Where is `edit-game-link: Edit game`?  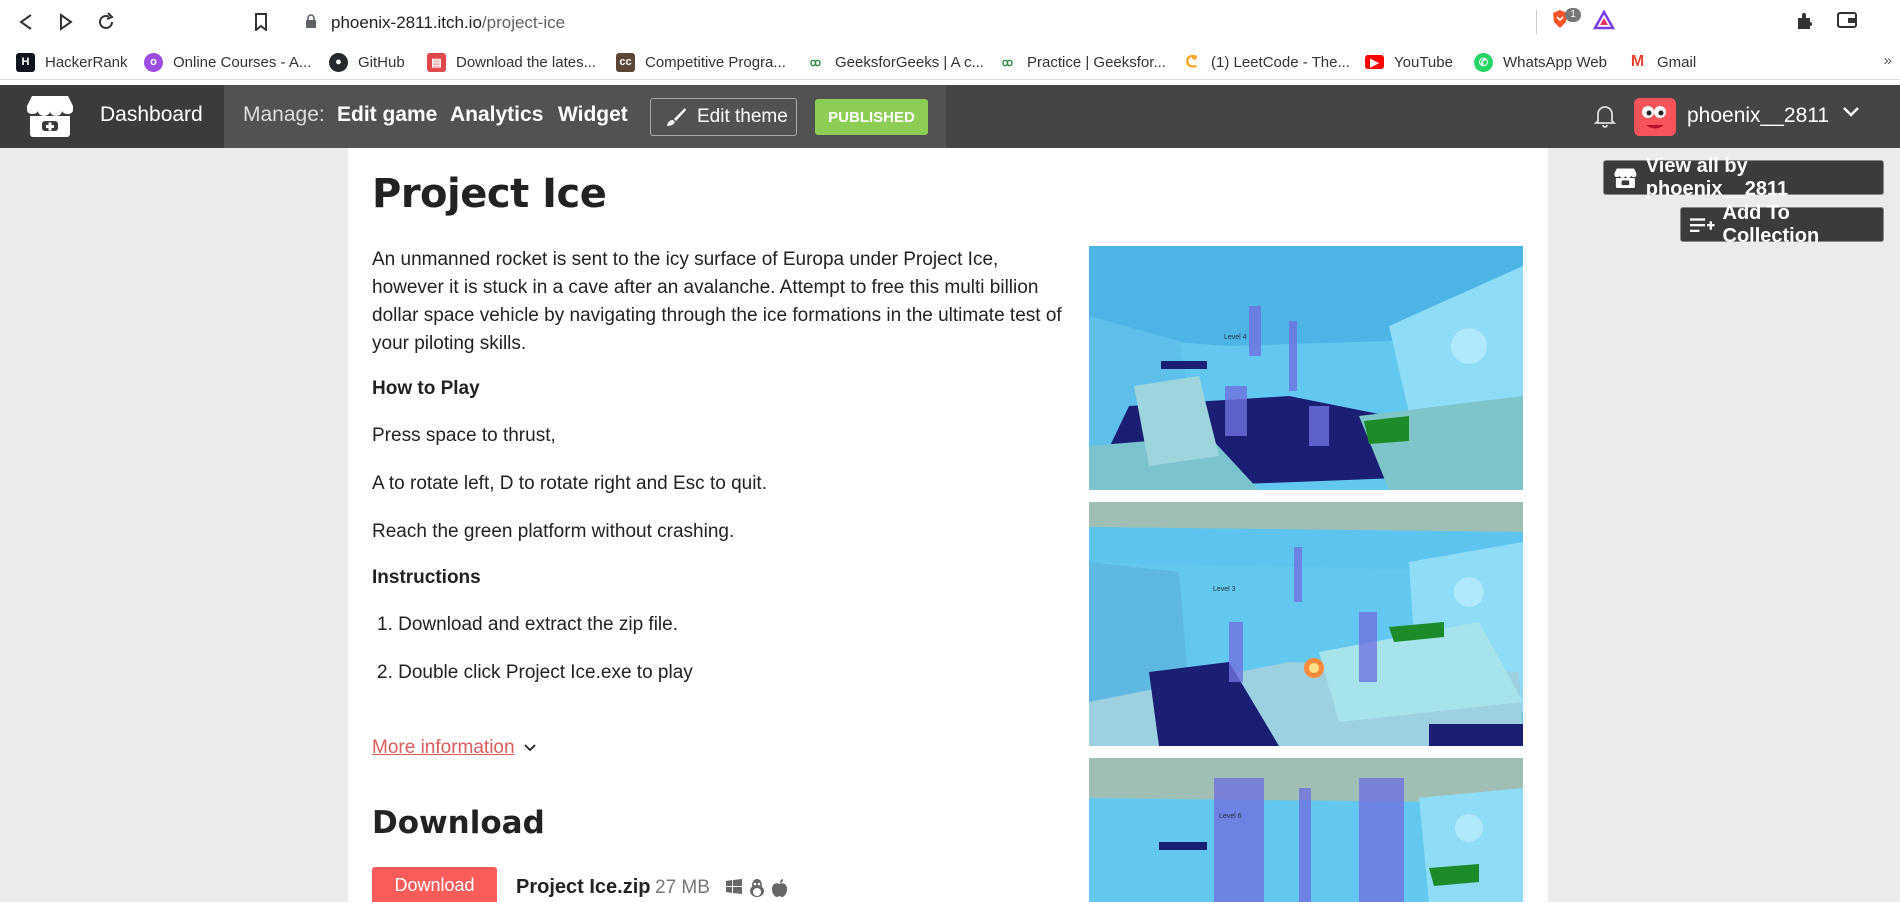 edit-game-link: Edit game is located at coordinates (387, 115).